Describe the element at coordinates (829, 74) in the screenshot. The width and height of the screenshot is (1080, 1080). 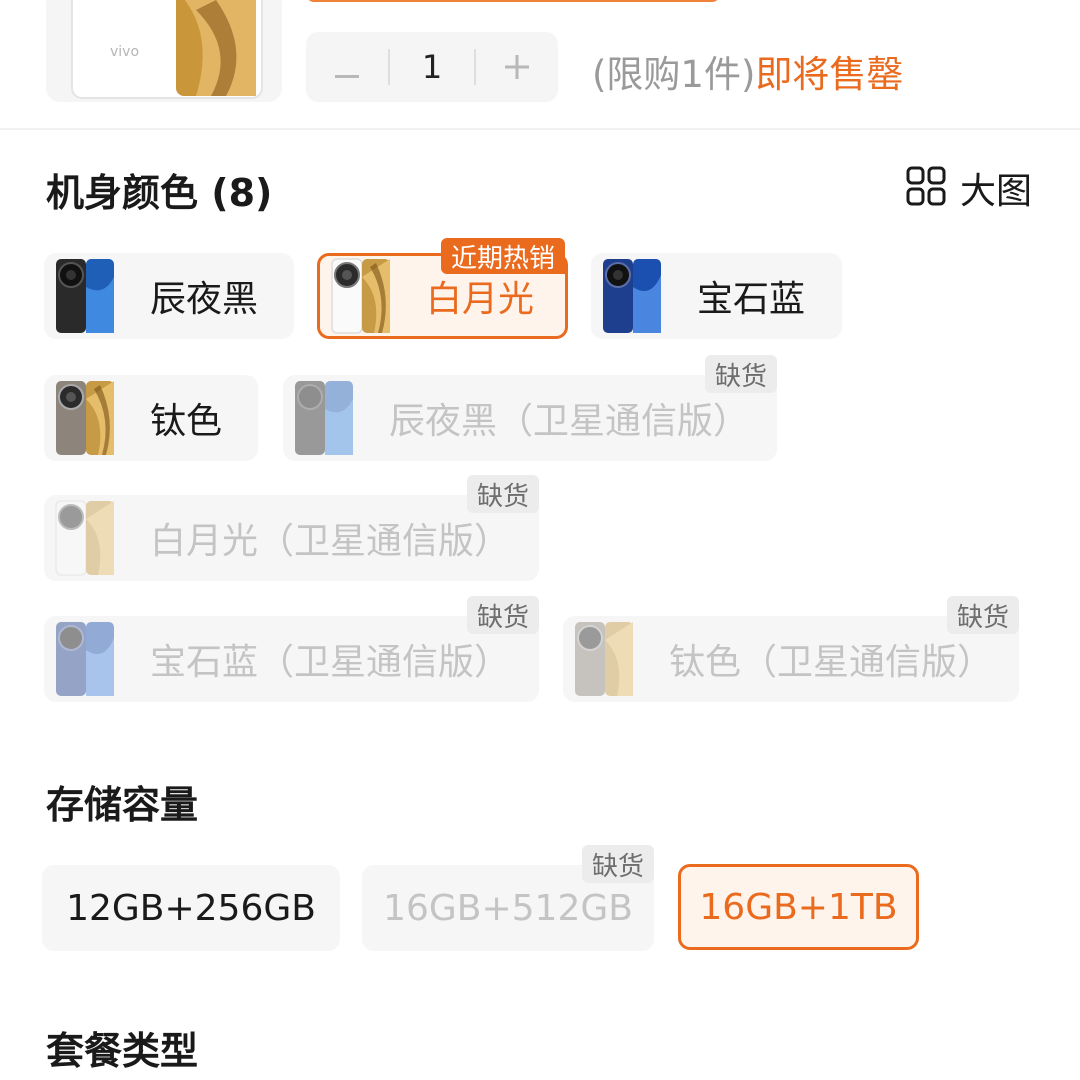
I see `stock-warning: 即将售罄` at that location.